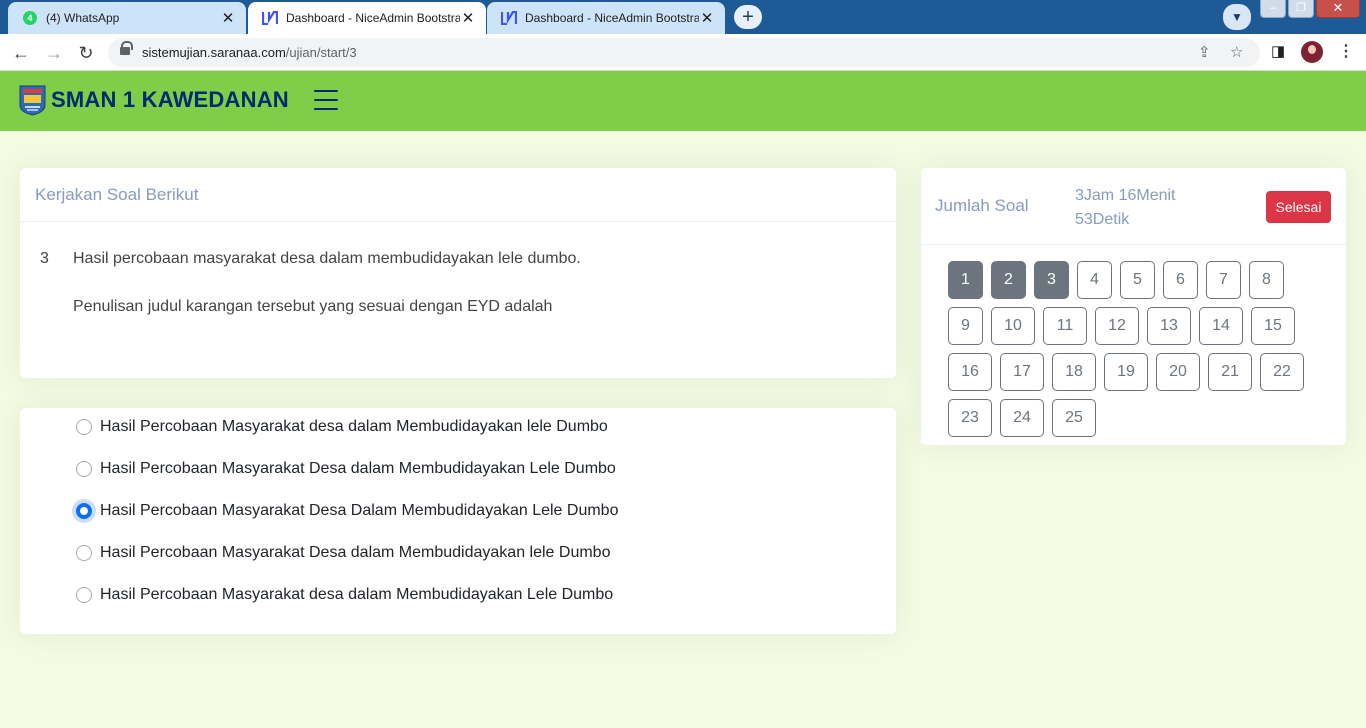 The height and width of the screenshot is (728, 1366). Describe the element at coordinates (1008, 280) in the screenshot. I see `question-nav-button: 2` at that location.